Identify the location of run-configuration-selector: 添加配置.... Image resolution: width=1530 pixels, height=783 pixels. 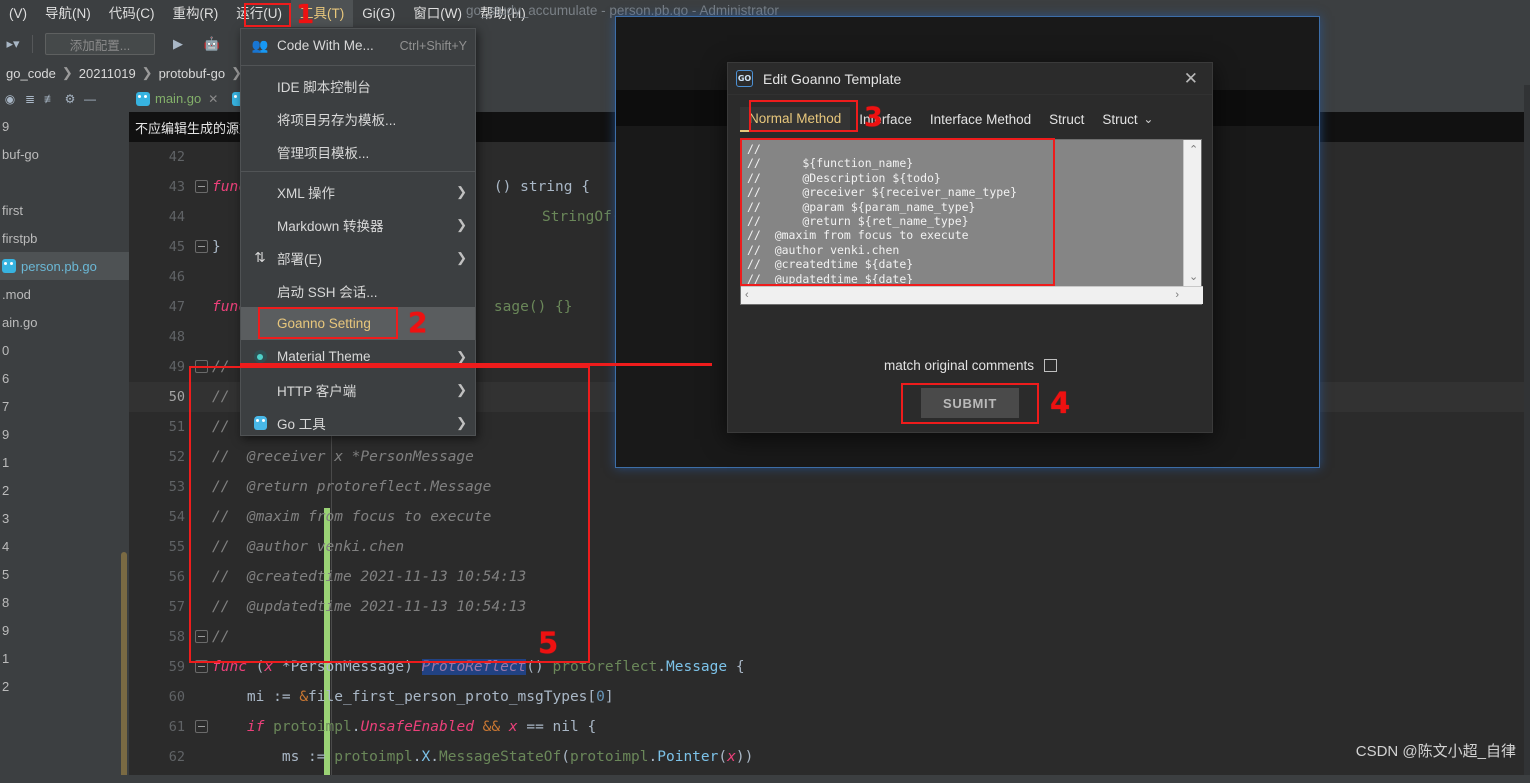
(100, 44).